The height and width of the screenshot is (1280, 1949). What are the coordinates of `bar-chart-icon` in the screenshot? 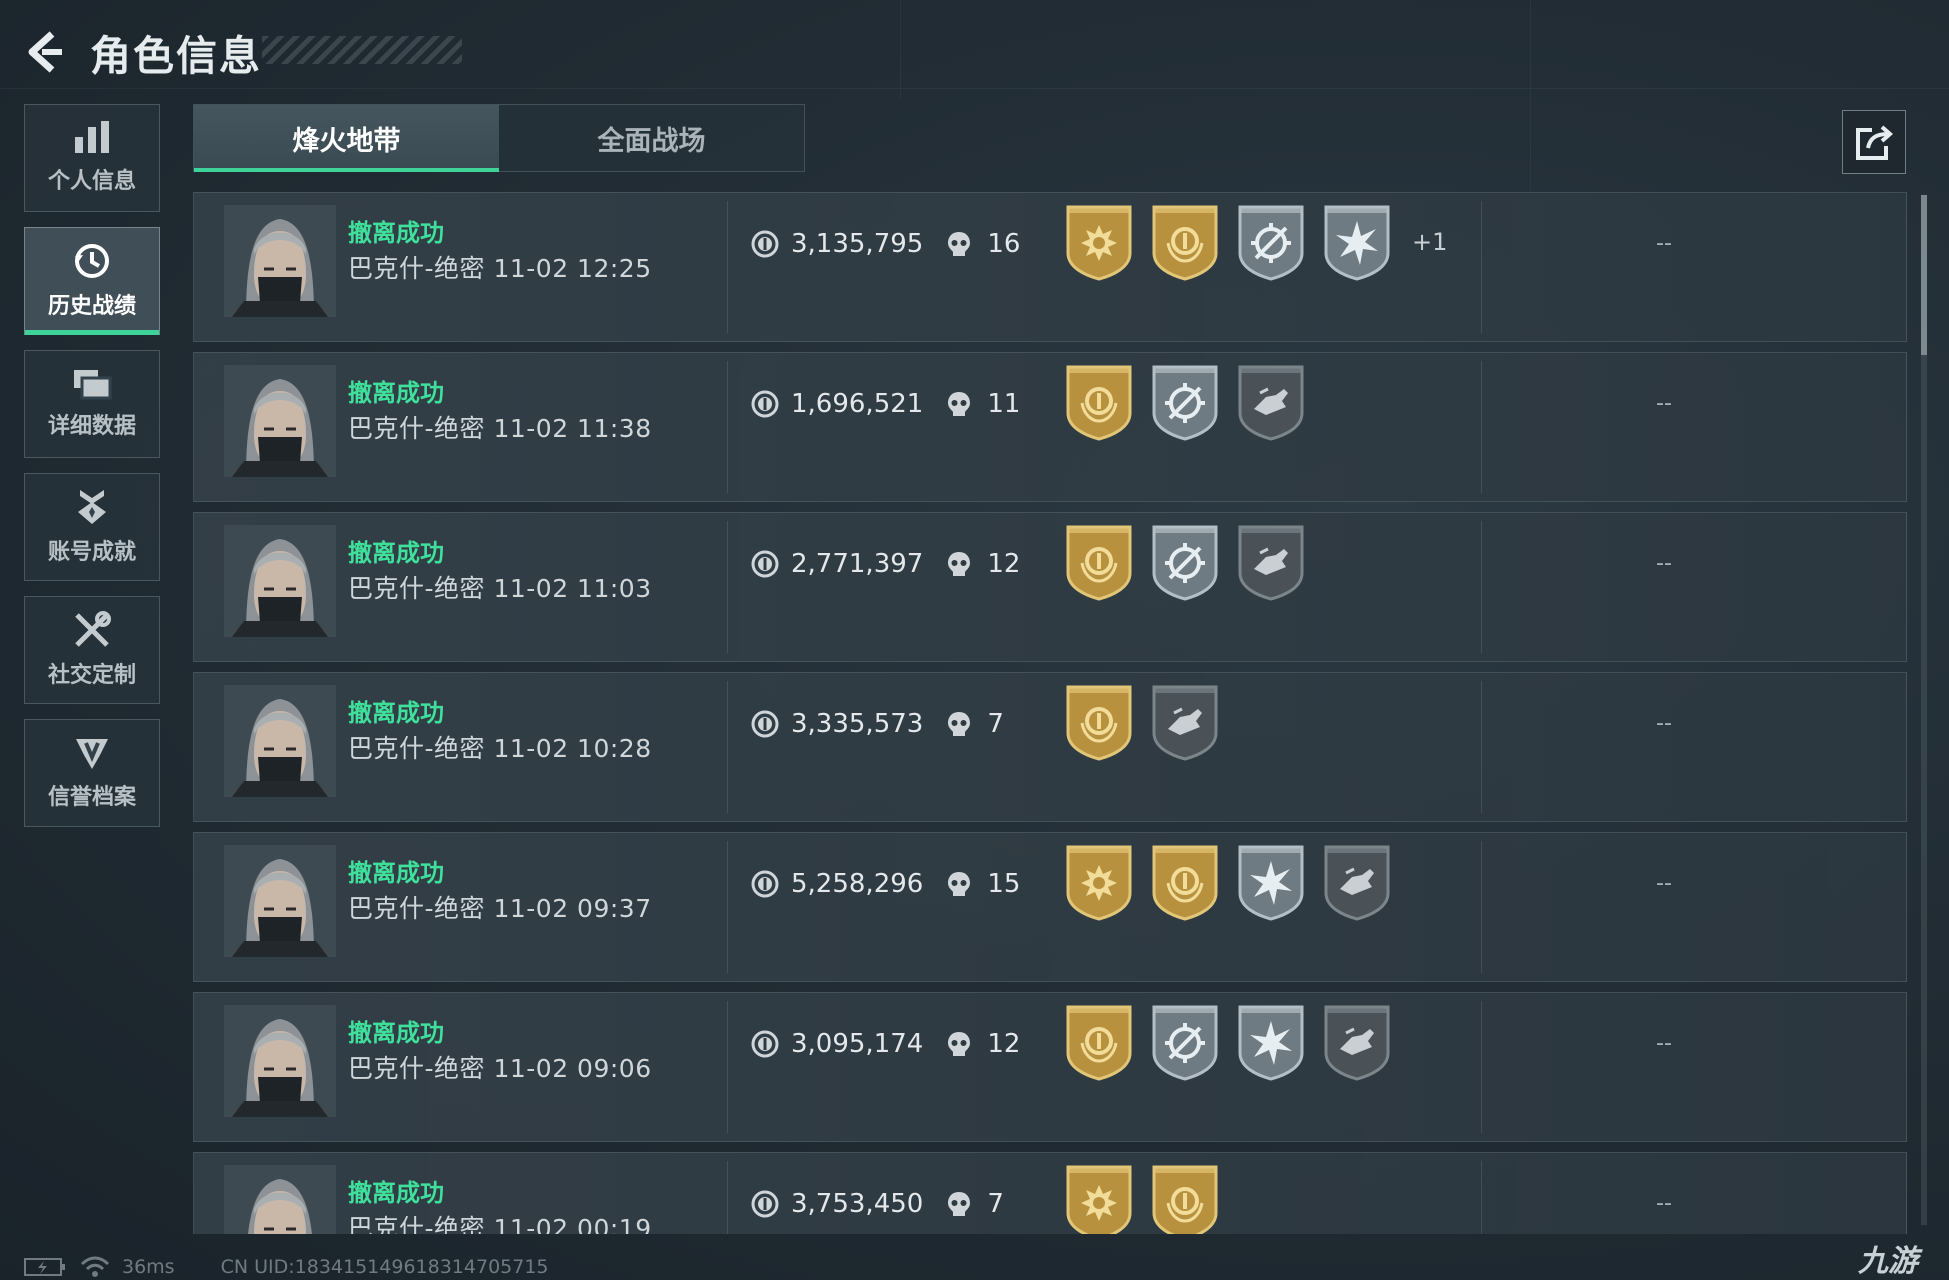 It's located at (92, 137).